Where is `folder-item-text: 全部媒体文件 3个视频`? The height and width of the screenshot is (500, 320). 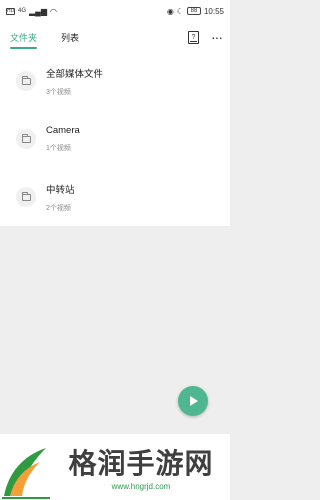 folder-item-text: 全部媒体文件 3个视频 is located at coordinates (74, 81).